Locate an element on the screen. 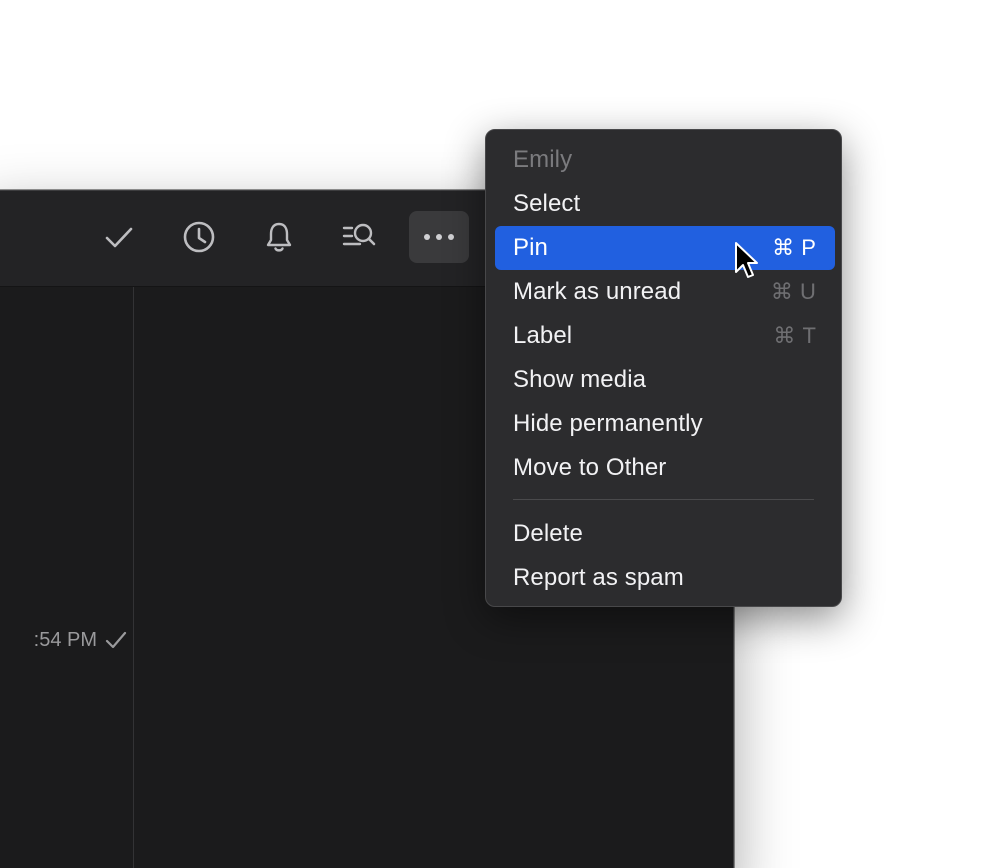 This screenshot has height=868, width=1008. menu-header: Emily is located at coordinates (665, 160).